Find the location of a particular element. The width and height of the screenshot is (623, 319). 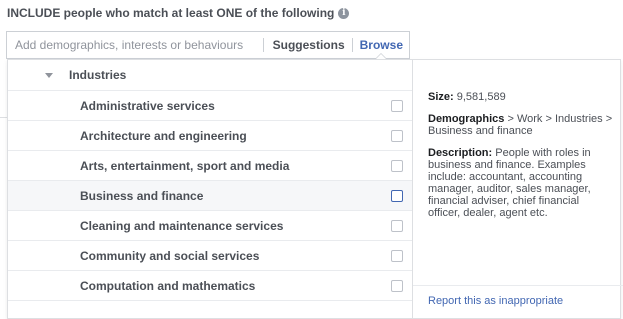

list-item: Architecture and engineering is located at coordinates (210, 136).